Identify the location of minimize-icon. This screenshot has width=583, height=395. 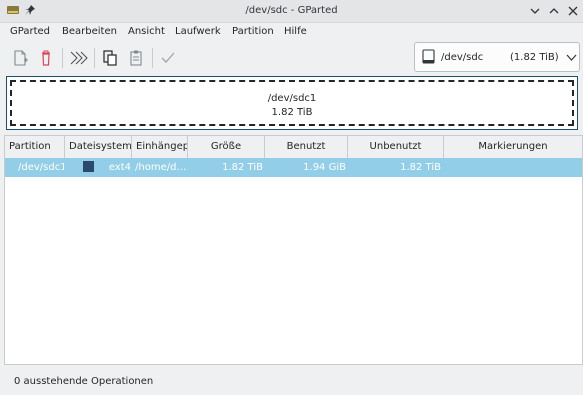
(535, 11).